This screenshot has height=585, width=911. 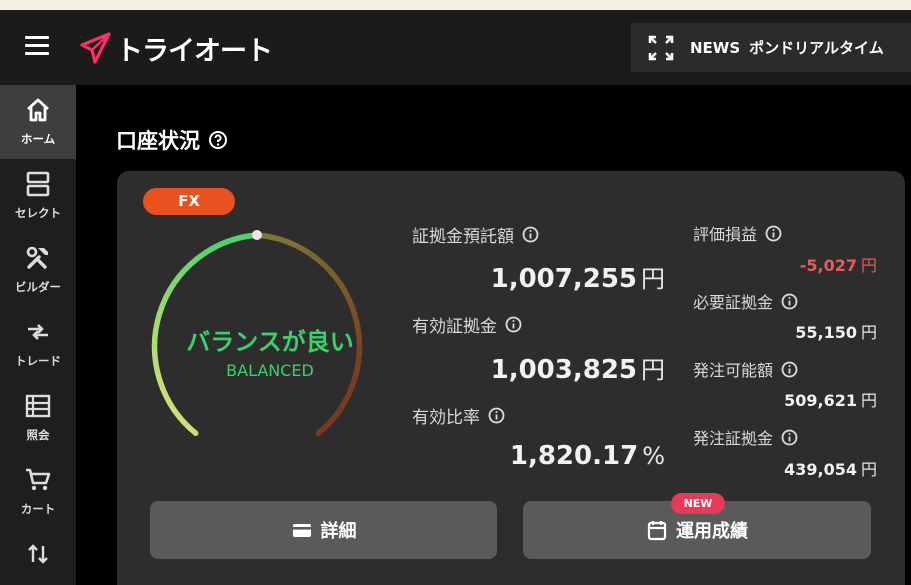 I want to click on card-icon, so click(x=301, y=530).